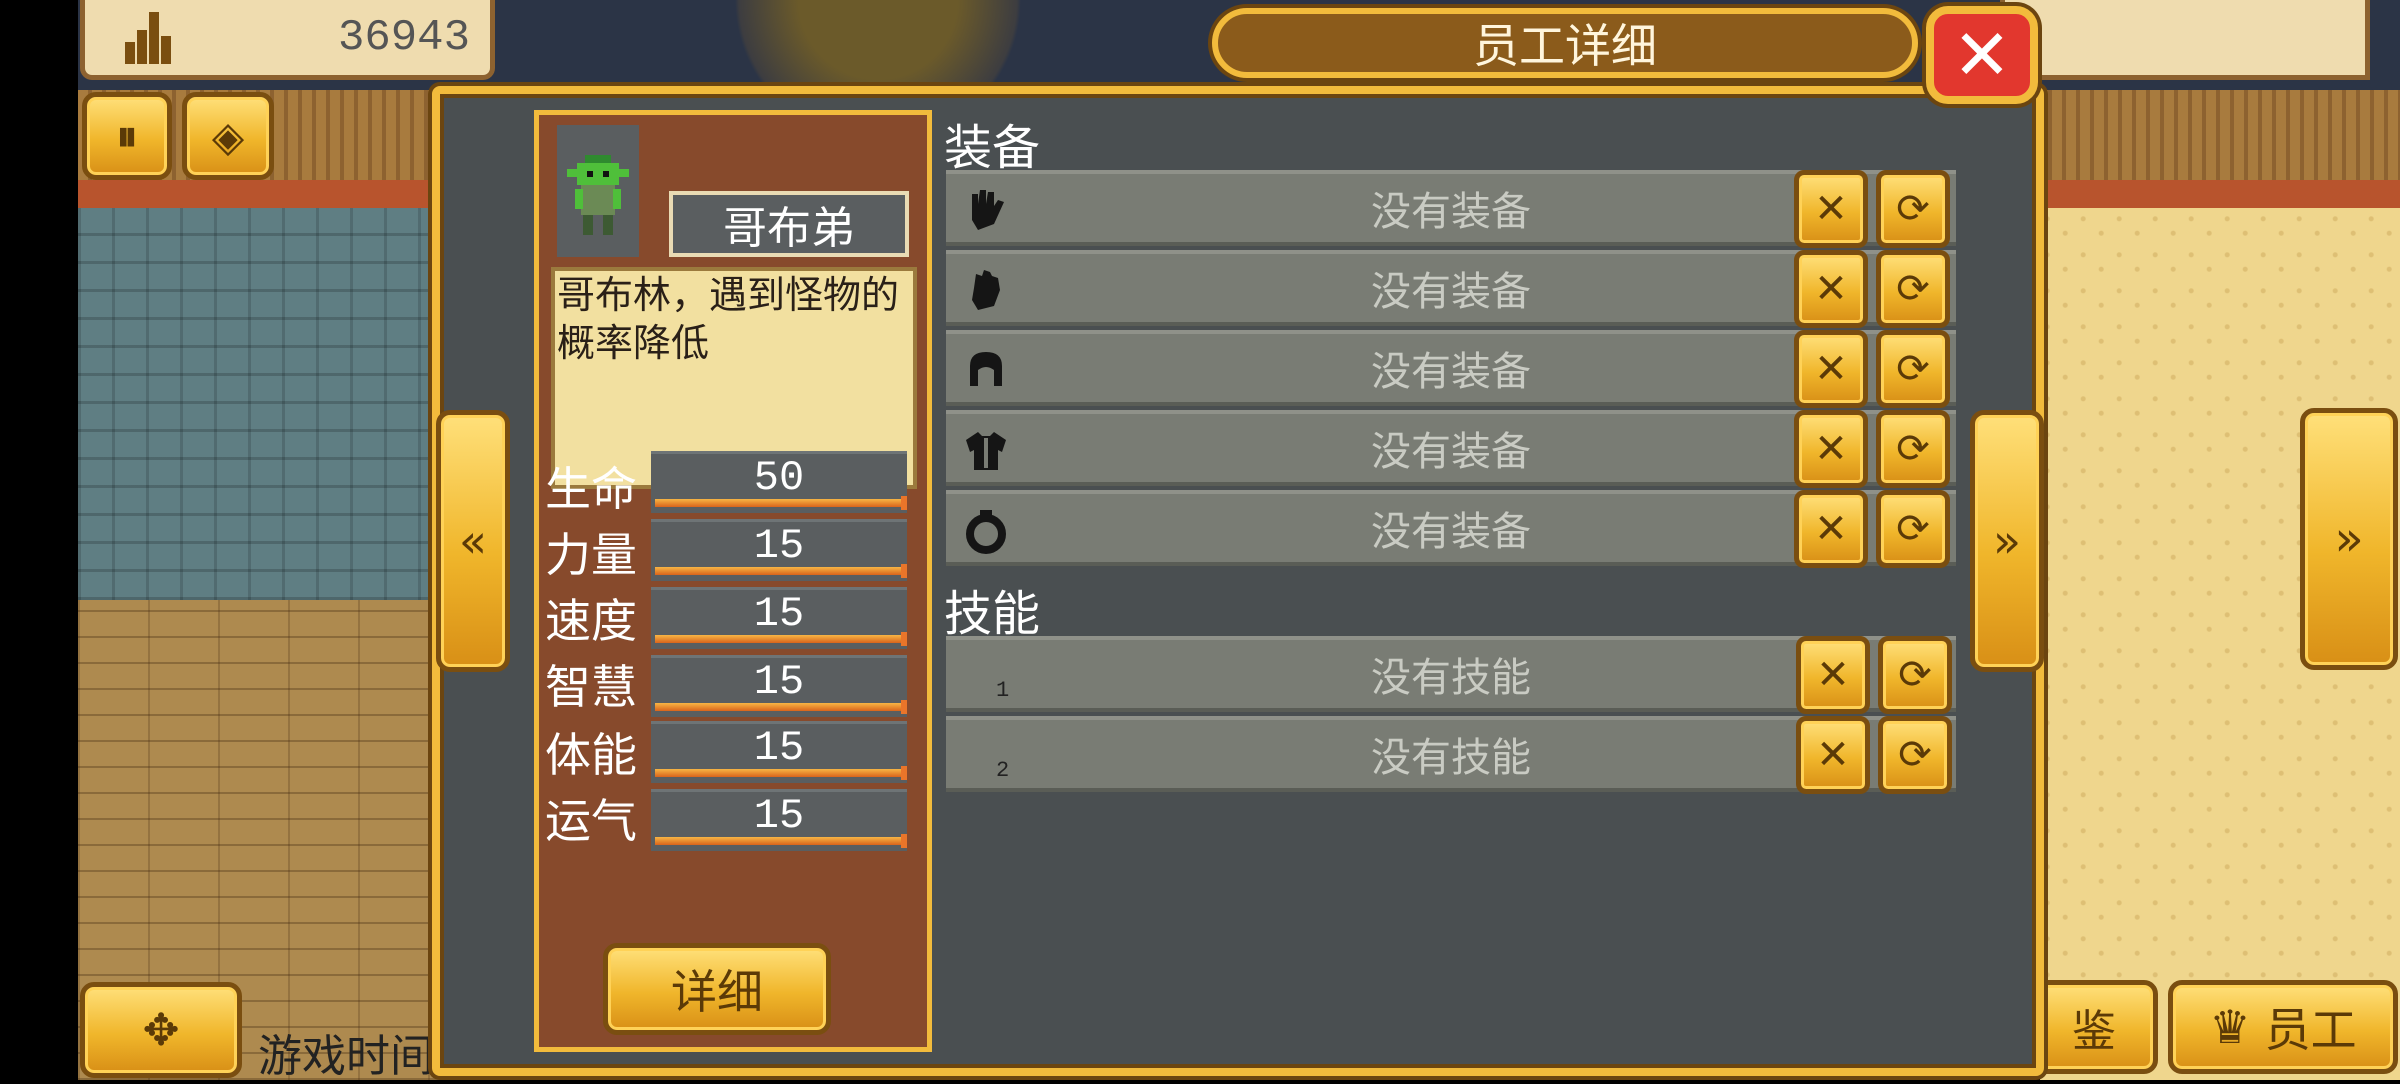  What do you see at coordinates (992, 614) in the screenshot?
I see `skills-title: 技能` at bounding box center [992, 614].